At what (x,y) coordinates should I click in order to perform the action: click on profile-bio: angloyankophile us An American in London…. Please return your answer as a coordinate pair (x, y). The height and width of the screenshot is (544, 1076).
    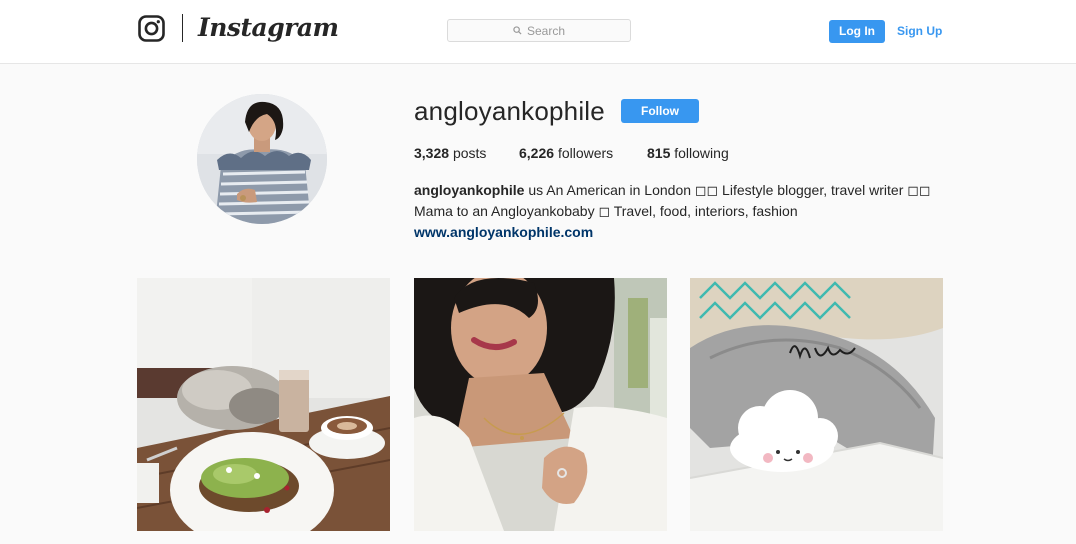
    Looking at the image, I should click on (674, 211).